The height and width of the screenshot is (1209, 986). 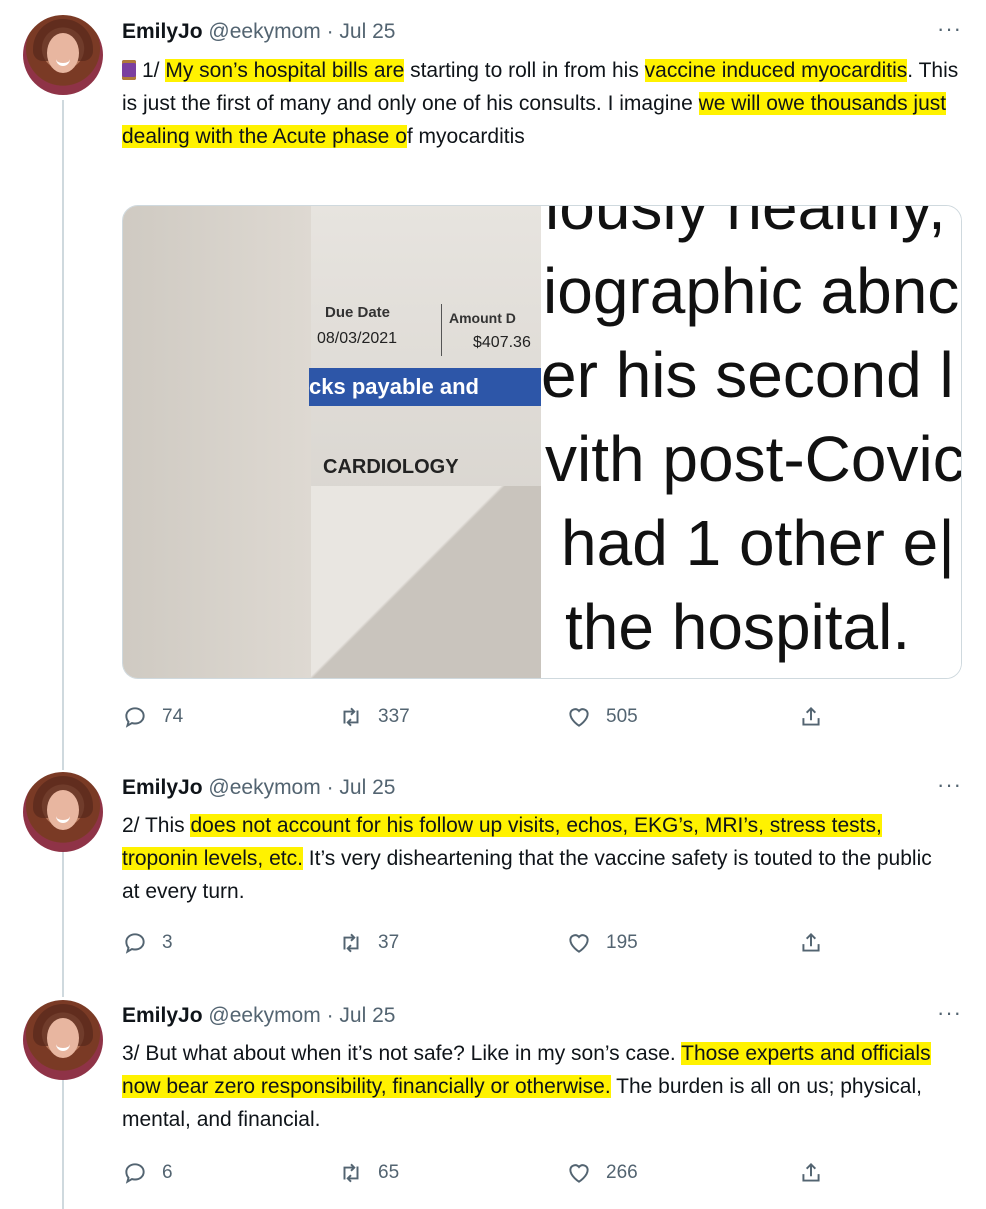 I want to click on document-line: iously healthy,, so click(x=745, y=224).